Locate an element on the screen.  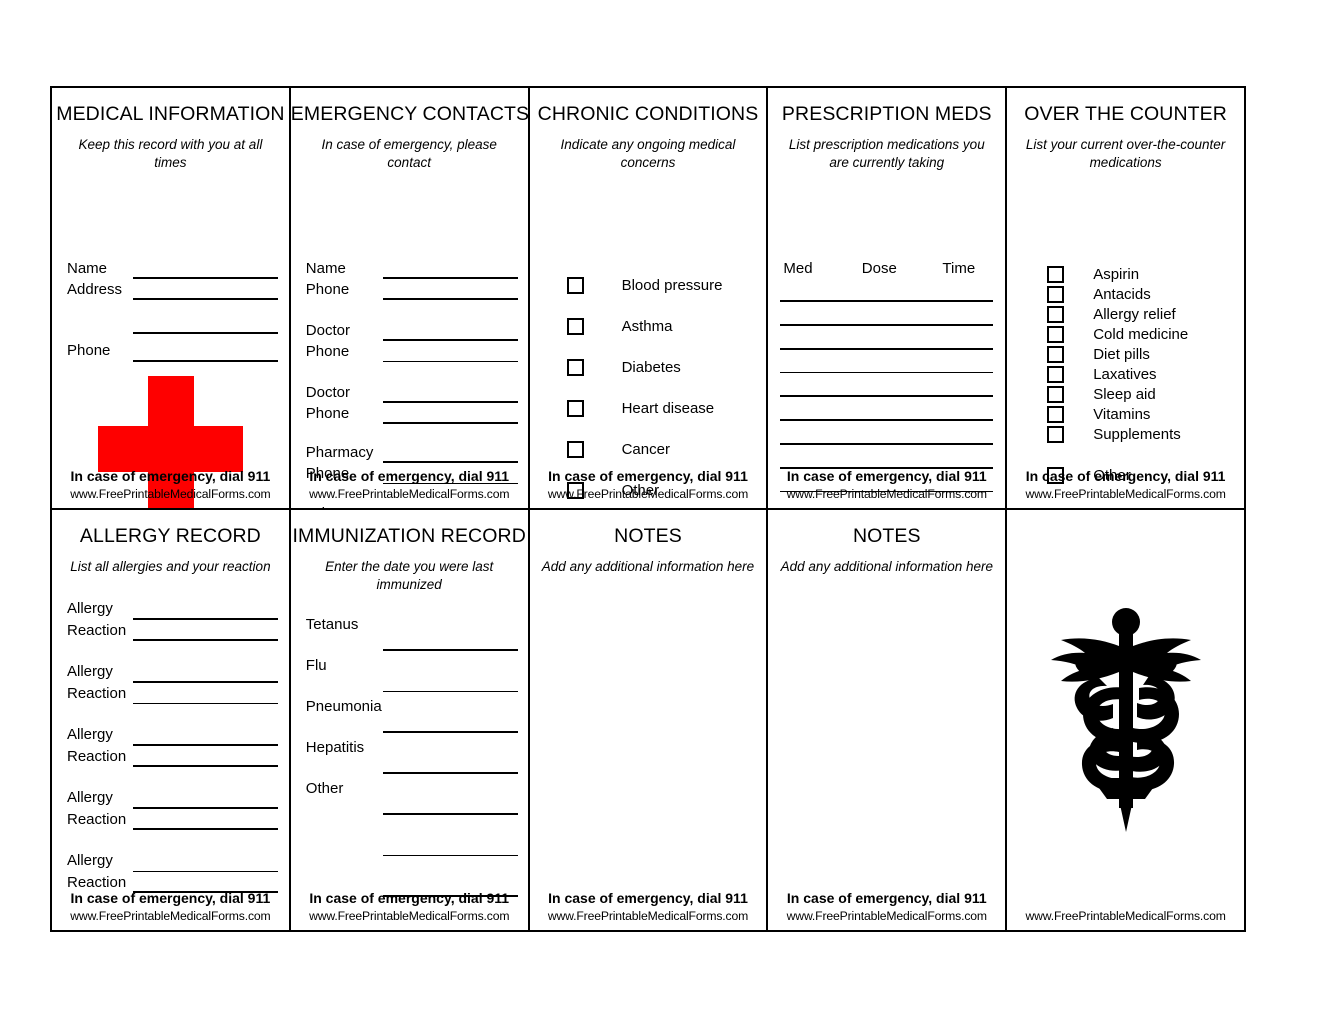
caduceus-icon is located at coordinates (1125, 720).